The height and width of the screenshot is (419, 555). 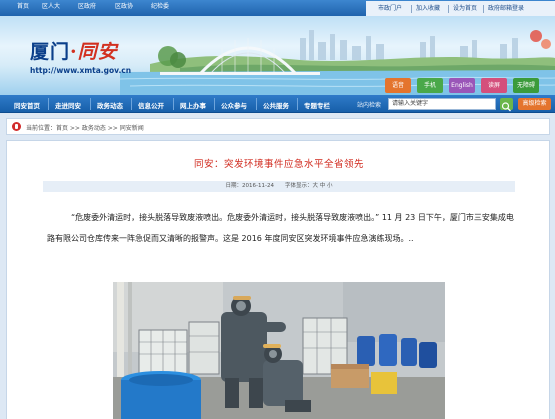 I want to click on article-title: 同安：突发环境事件应急水平全省领先, so click(x=278, y=164).